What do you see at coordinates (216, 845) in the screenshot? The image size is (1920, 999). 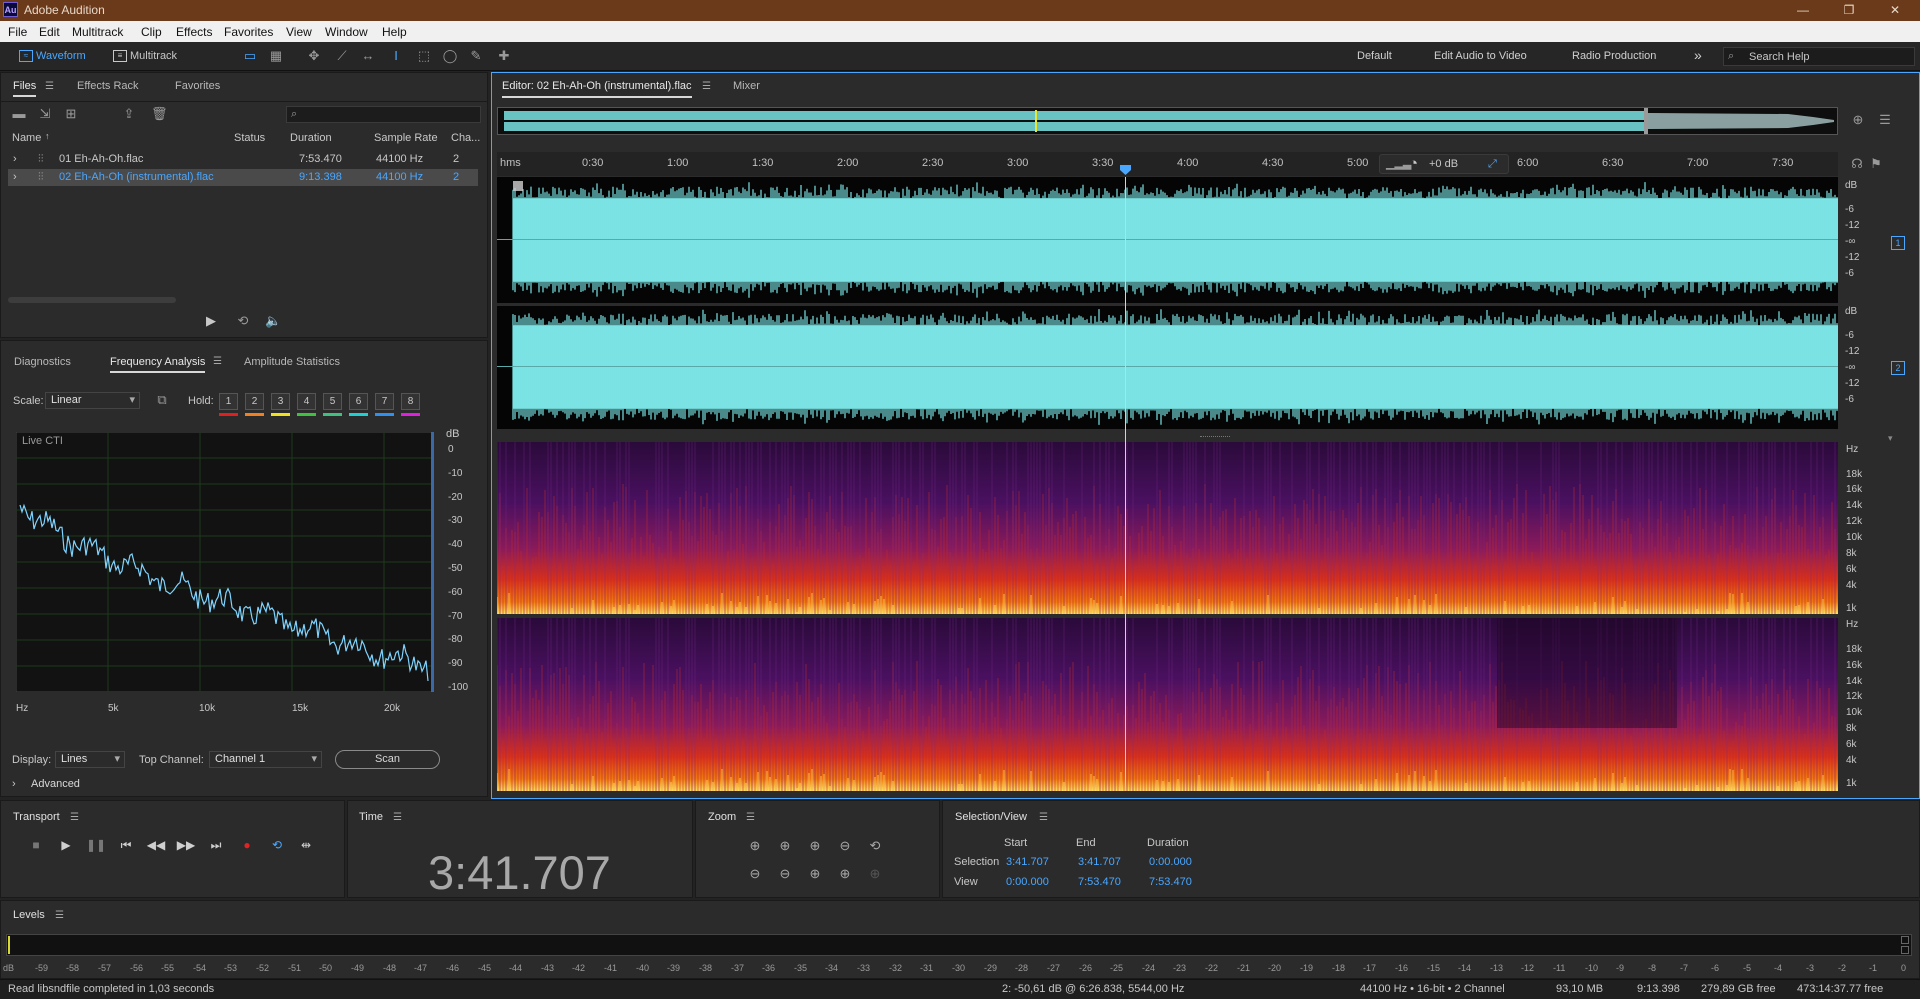 I see `skip-to-end-icon: ⏭` at bounding box center [216, 845].